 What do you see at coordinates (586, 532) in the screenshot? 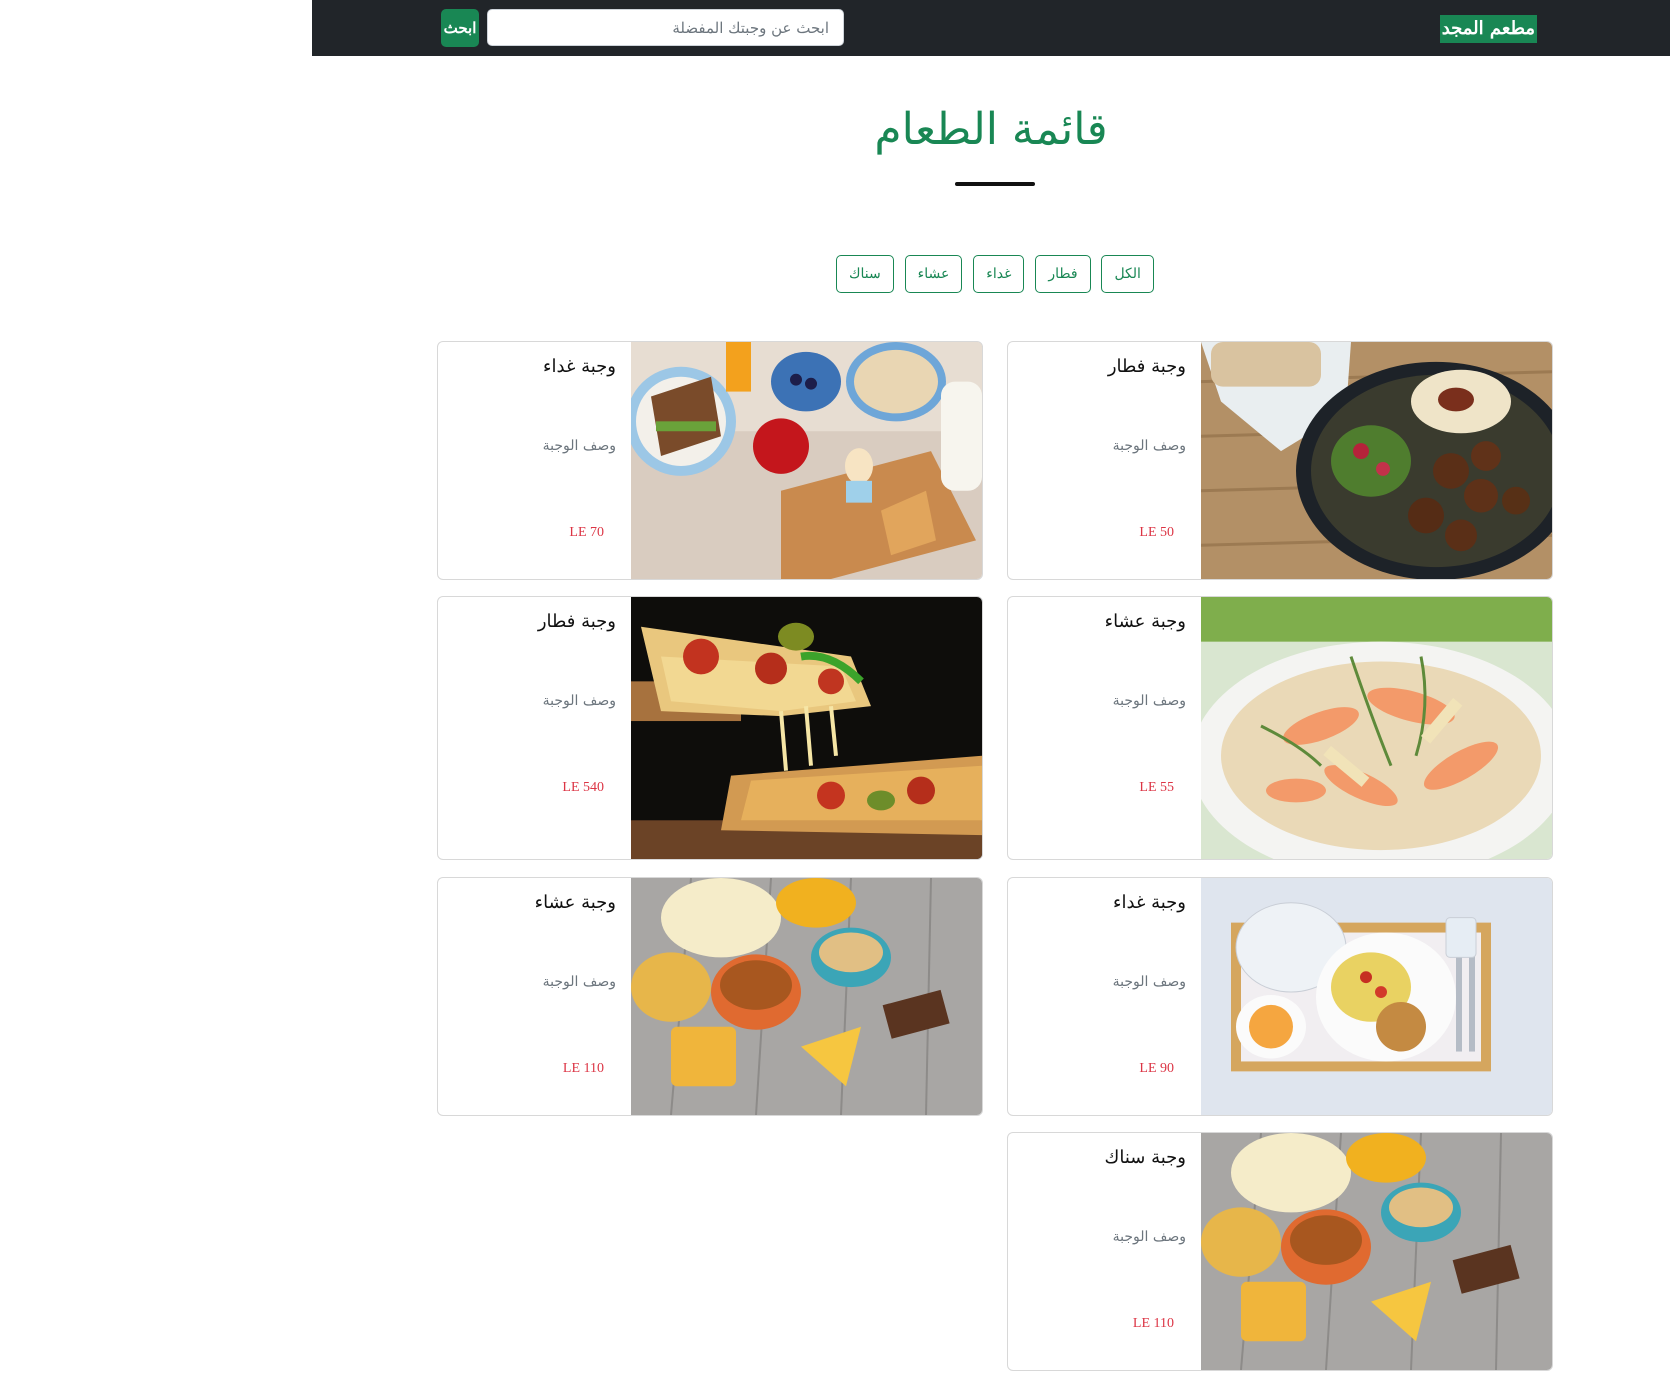
I see `meal-price: LE 70` at bounding box center [586, 532].